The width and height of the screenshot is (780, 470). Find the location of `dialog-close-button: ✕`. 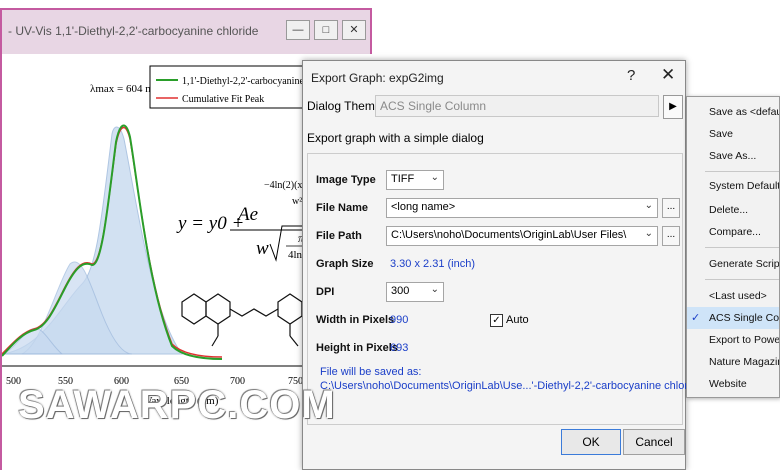

dialog-close-button: ✕ is located at coordinates (668, 75).